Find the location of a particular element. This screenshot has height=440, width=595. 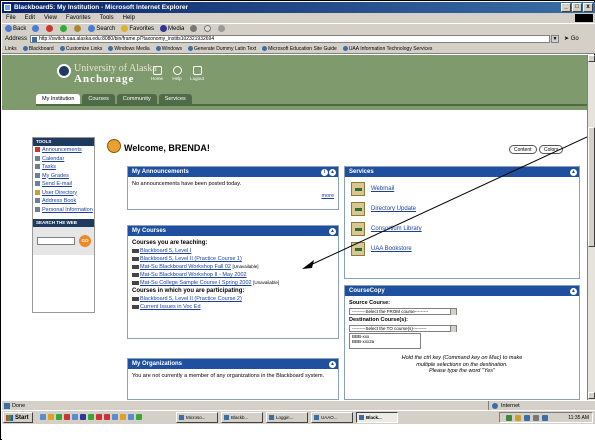

scroll-down-arrow is located at coordinates (591, 395).